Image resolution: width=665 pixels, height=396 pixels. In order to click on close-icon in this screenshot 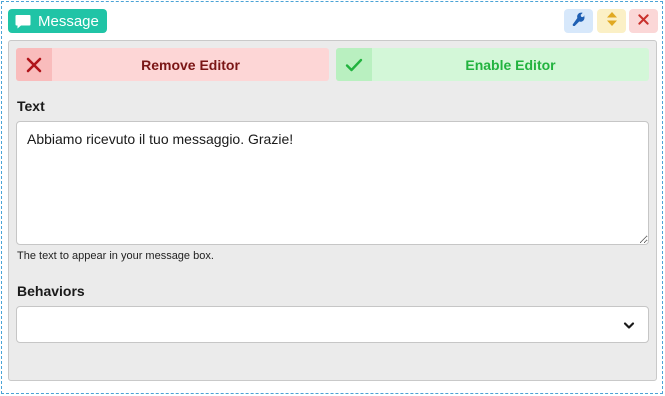, I will do `click(643, 21)`.